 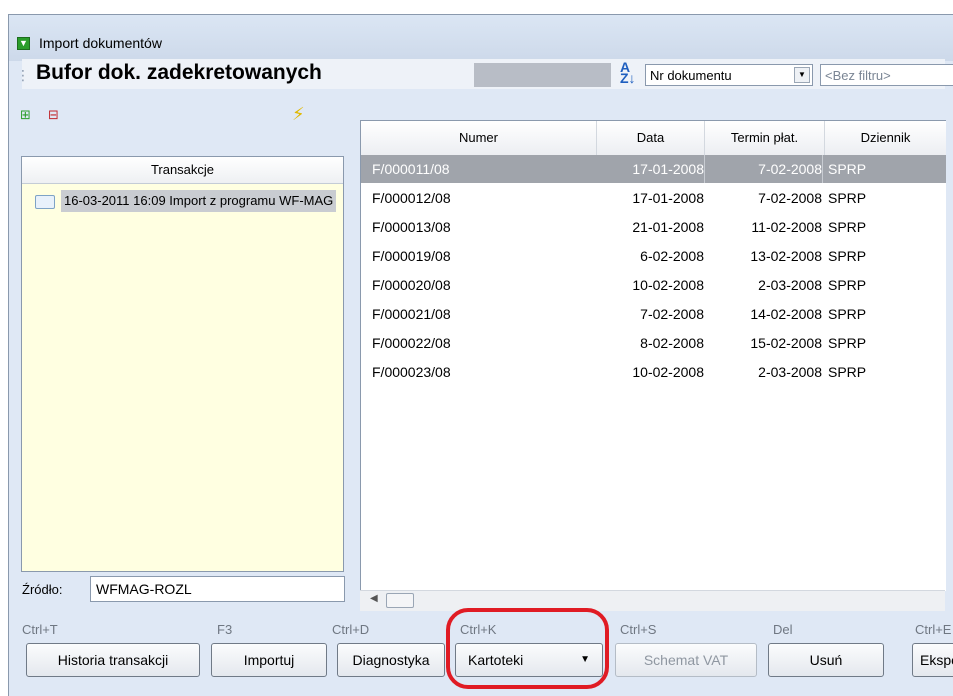 What do you see at coordinates (481, 38) in the screenshot?
I see `title-bar: ▼ Import dokumentów` at bounding box center [481, 38].